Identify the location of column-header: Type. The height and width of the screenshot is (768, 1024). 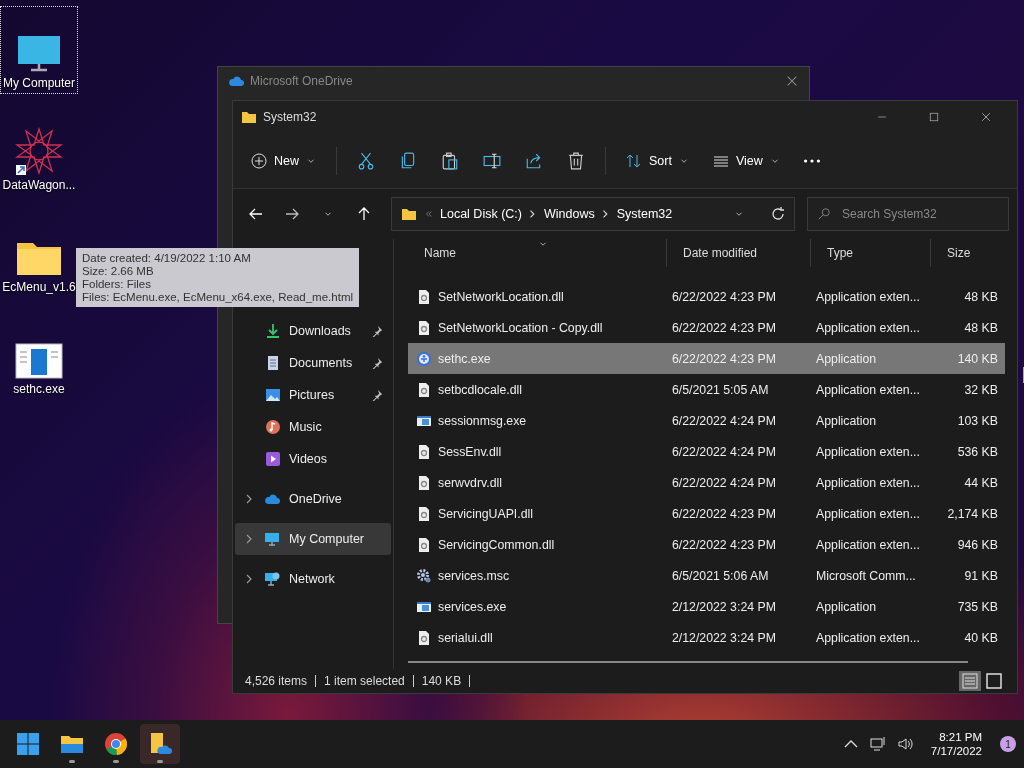
(870, 253).